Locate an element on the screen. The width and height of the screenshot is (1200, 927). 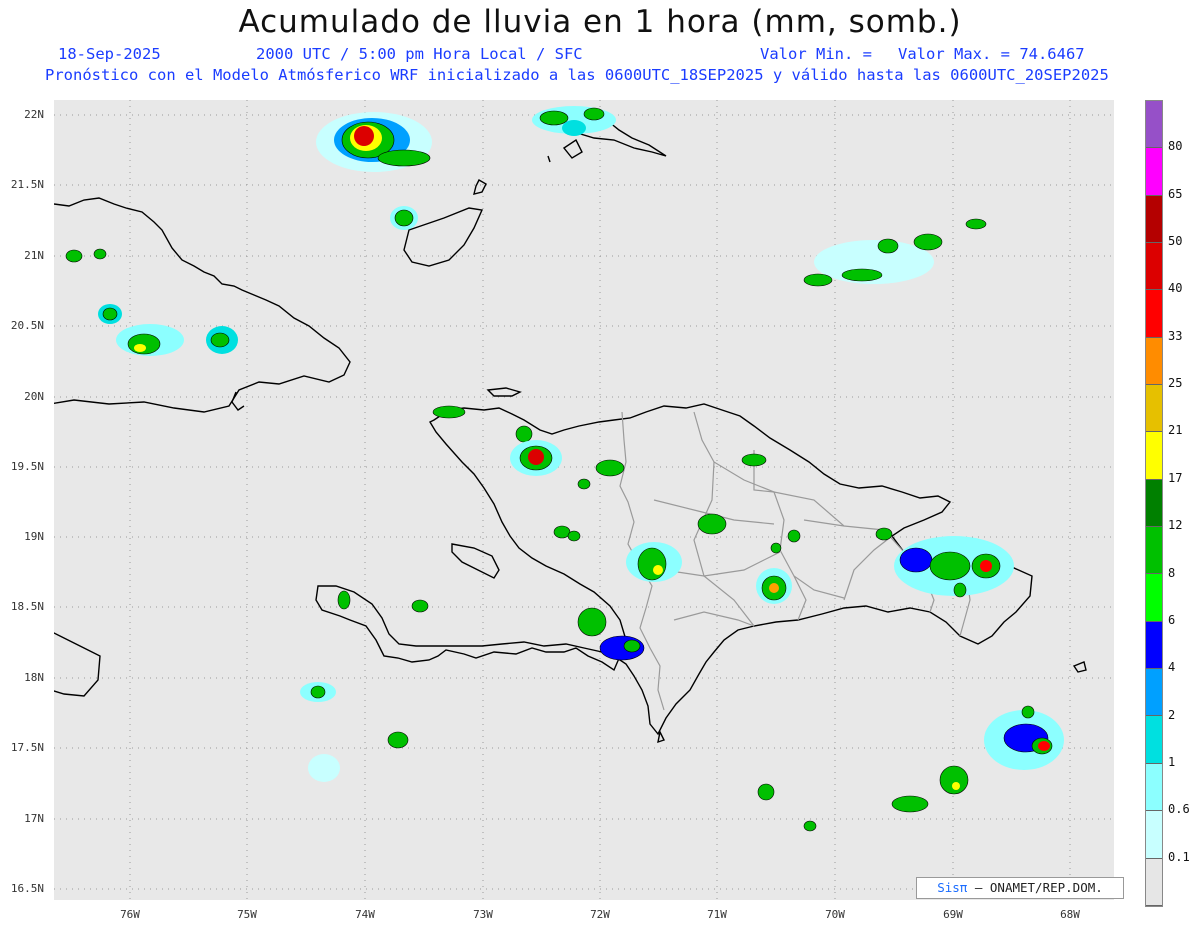
rain-cells-haiti-north is located at coordinates (528, 473).